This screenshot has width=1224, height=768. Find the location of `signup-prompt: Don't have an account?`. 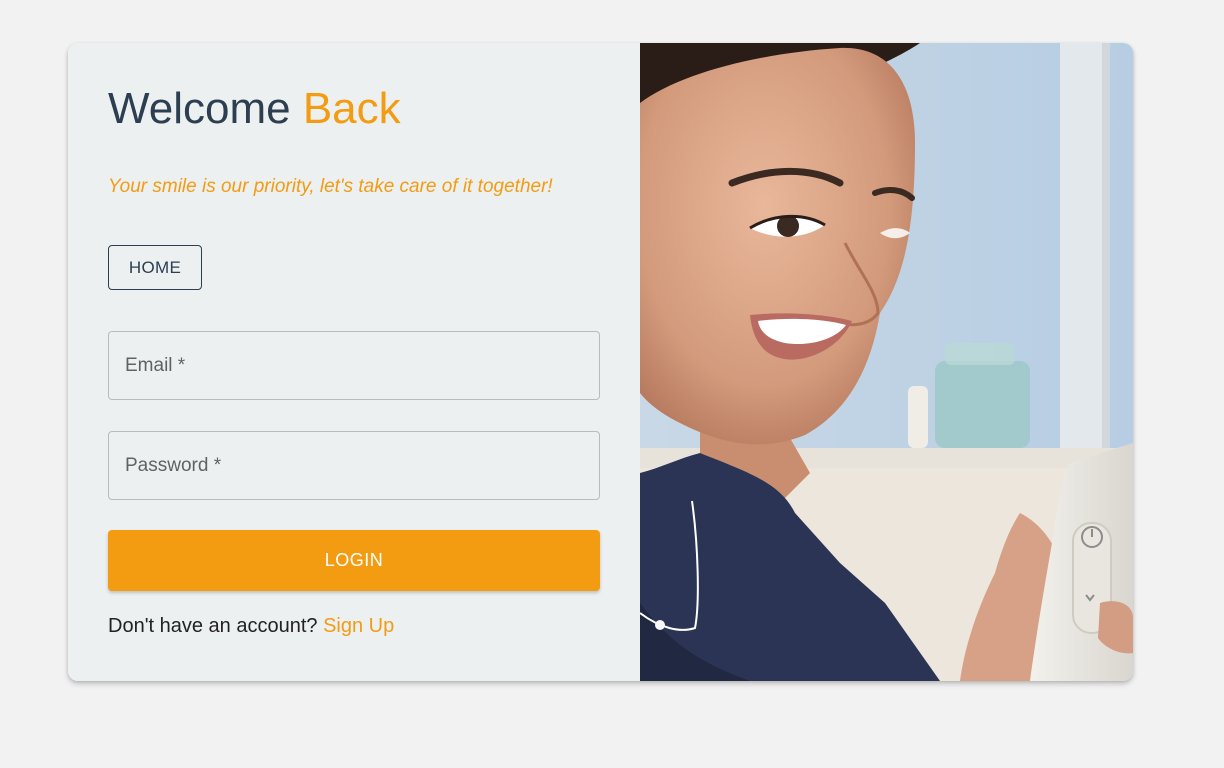

signup-prompt: Don't have an account? is located at coordinates (213, 626).